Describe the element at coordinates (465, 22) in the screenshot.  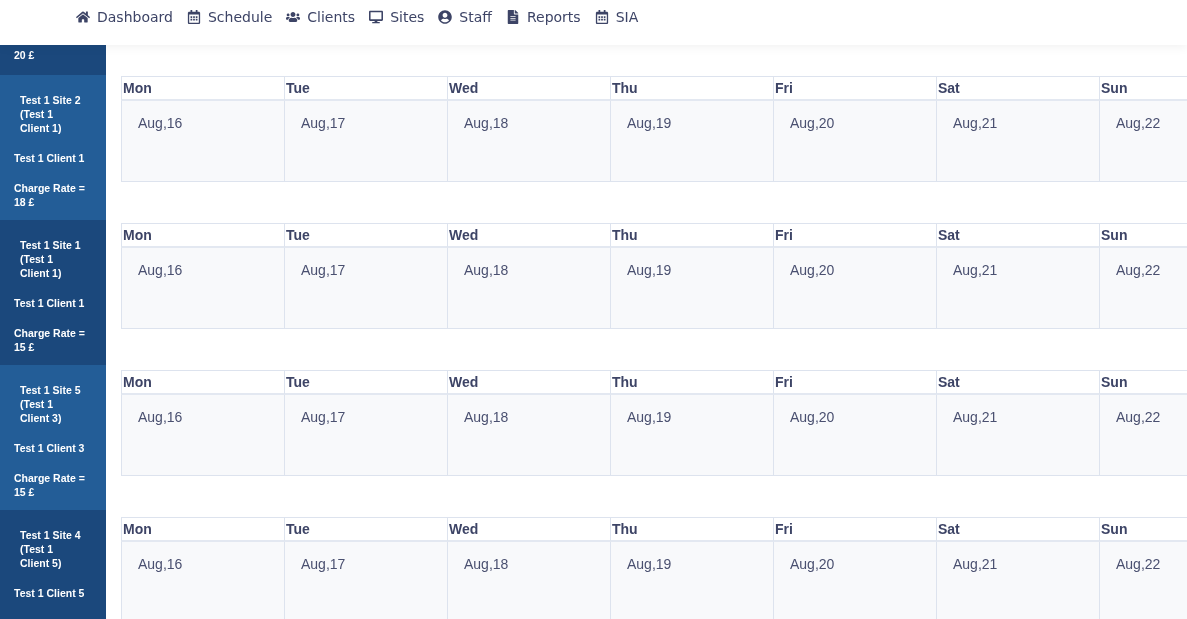
I see `nav-link: Staff` at that location.